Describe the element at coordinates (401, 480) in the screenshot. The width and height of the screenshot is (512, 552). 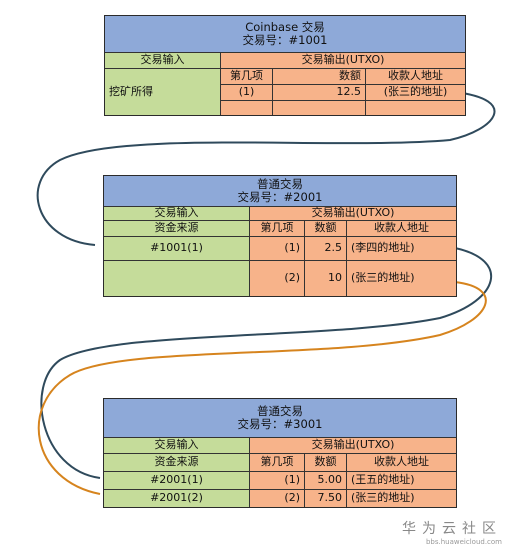
I see `output-address: (王五的地址)` at that location.